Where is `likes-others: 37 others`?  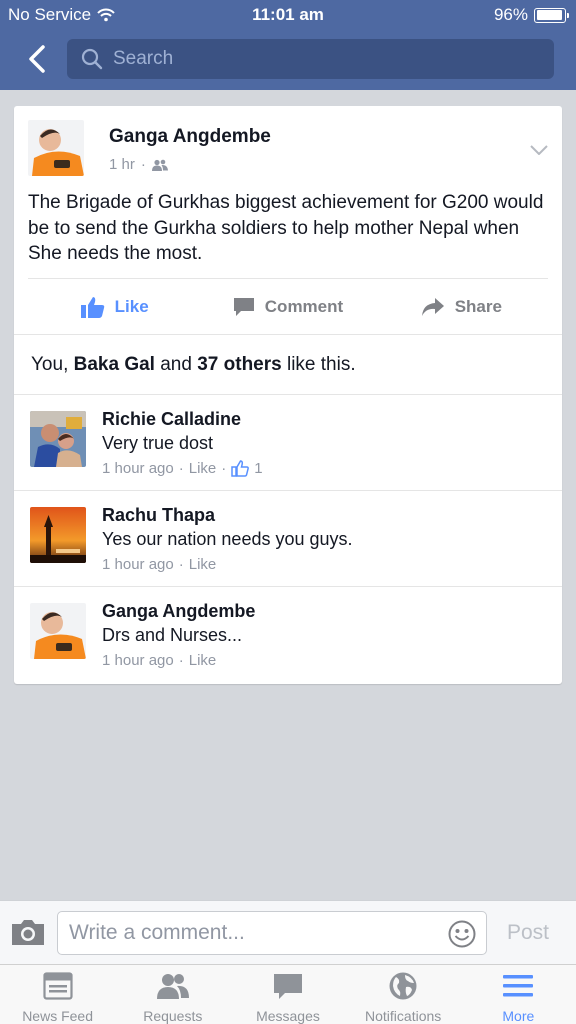 likes-others: 37 others is located at coordinates (239, 365).